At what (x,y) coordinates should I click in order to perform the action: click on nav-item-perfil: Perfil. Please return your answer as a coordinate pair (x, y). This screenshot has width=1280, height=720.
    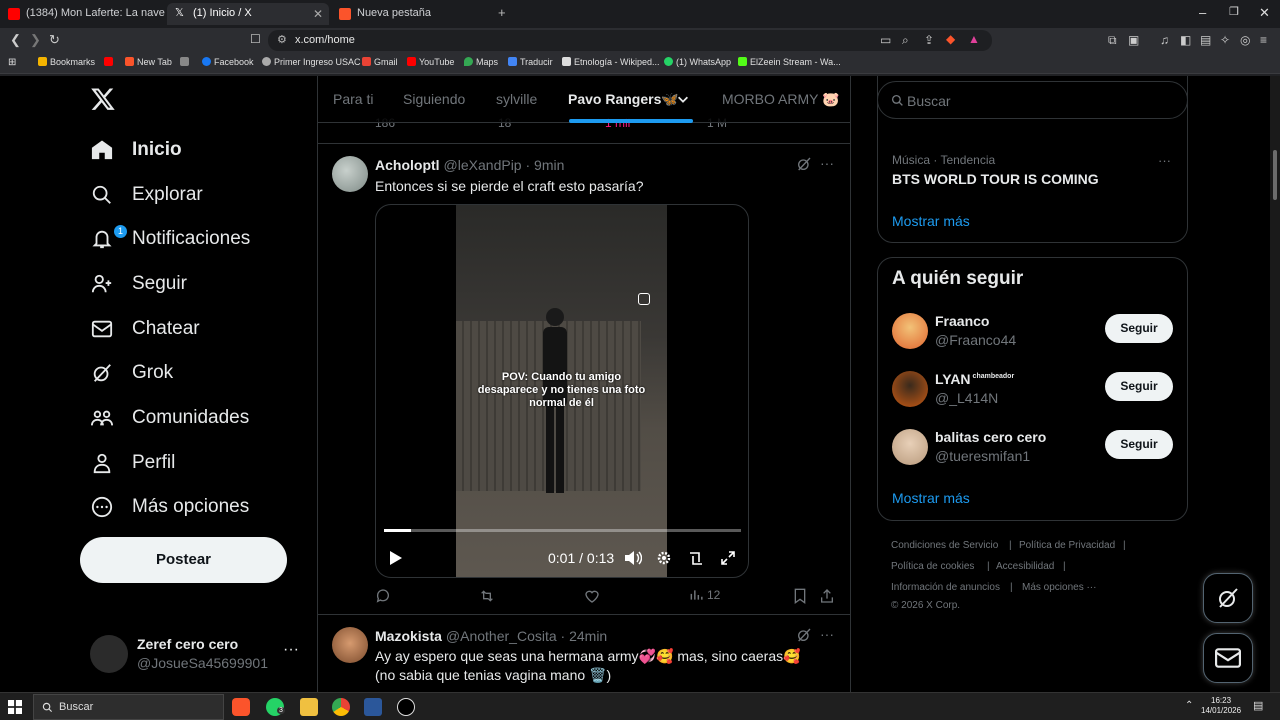
    Looking at the image, I should click on (132, 463).